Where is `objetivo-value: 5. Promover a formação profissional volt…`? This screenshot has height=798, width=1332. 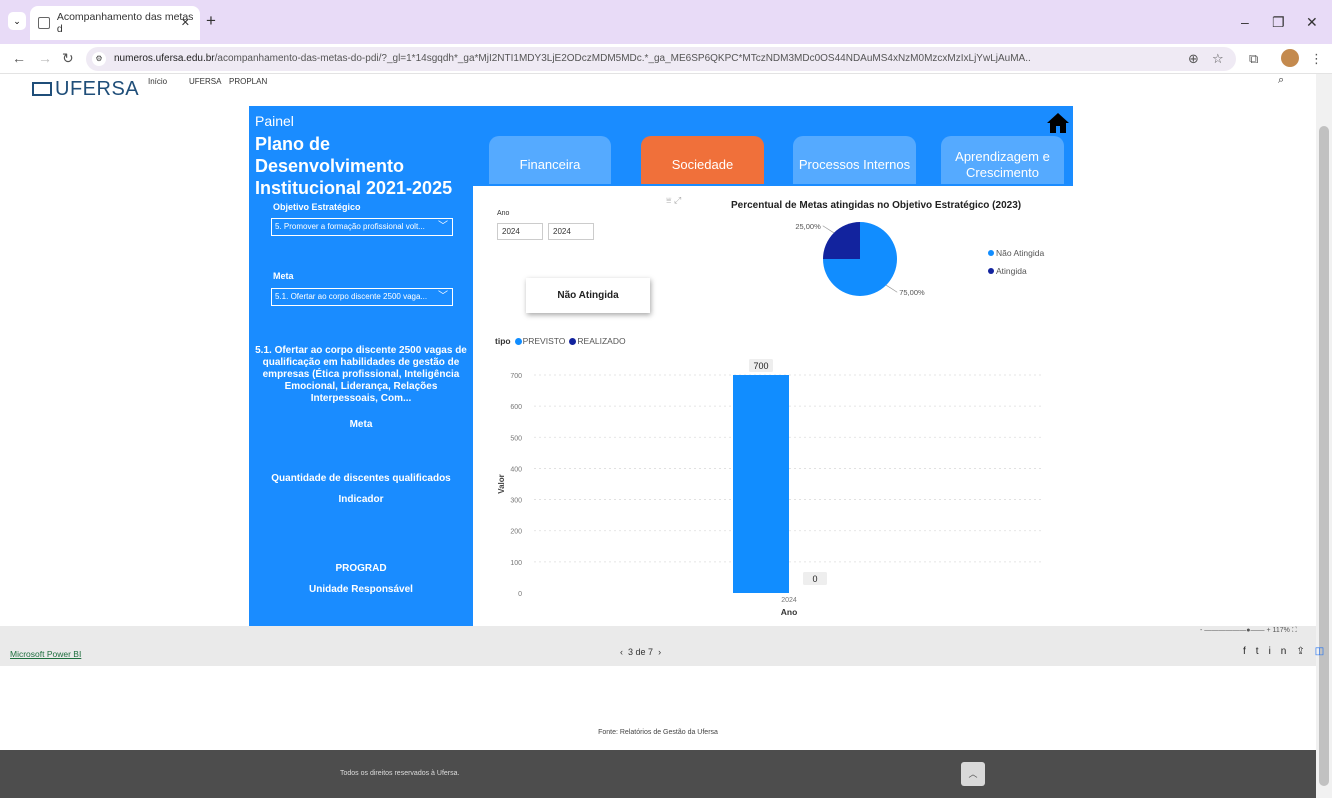 objetivo-value: 5. Promover a formação profissional volt… is located at coordinates (350, 226).